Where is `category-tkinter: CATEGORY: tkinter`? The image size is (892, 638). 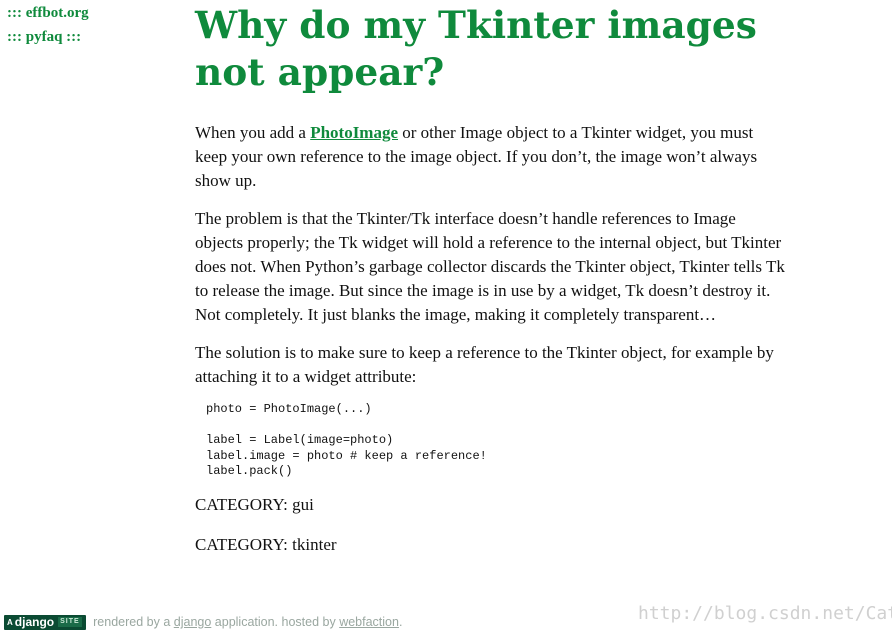
category-tkinter: CATEGORY: tkinter is located at coordinates (266, 544).